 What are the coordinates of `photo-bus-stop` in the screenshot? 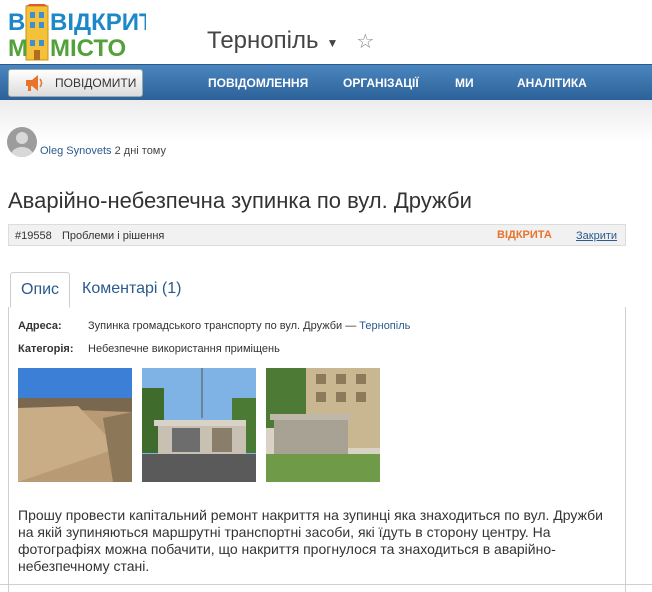 It's located at (199, 425).